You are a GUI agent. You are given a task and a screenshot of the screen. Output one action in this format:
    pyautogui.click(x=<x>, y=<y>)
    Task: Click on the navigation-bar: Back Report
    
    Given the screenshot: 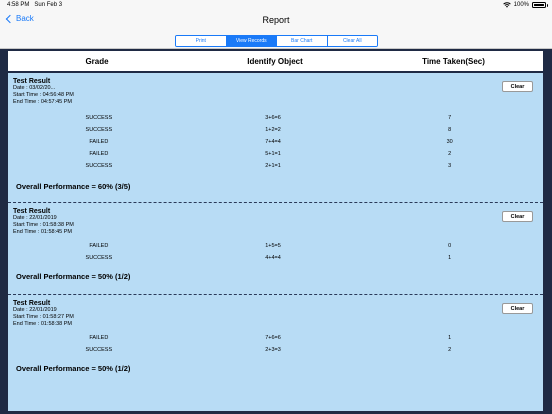 What is the action you would take?
    pyautogui.click(x=276, y=21)
    